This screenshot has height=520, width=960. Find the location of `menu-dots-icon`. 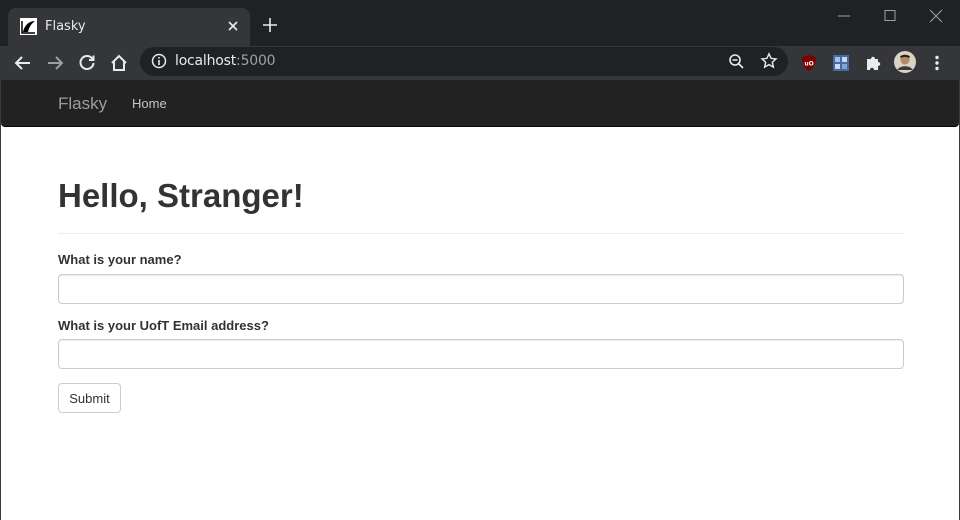

menu-dots-icon is located at coordinates (937, 63).